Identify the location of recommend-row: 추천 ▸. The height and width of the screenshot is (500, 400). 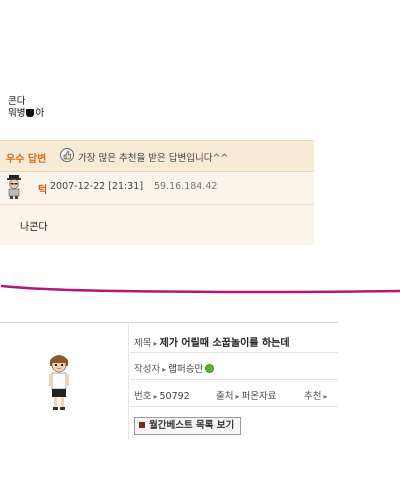
(317, 395).